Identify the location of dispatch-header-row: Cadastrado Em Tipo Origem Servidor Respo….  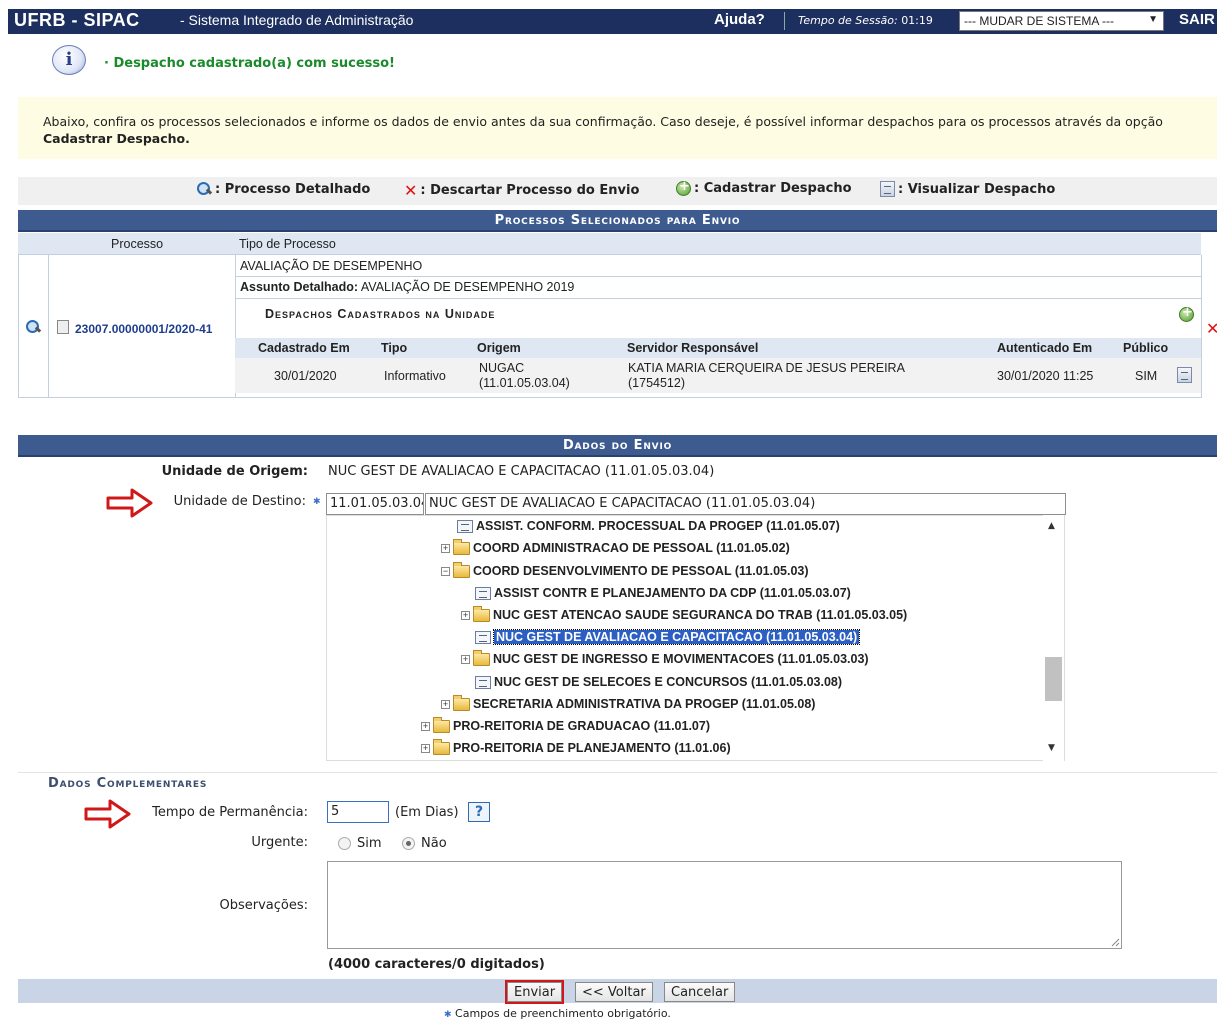
(718, 348).